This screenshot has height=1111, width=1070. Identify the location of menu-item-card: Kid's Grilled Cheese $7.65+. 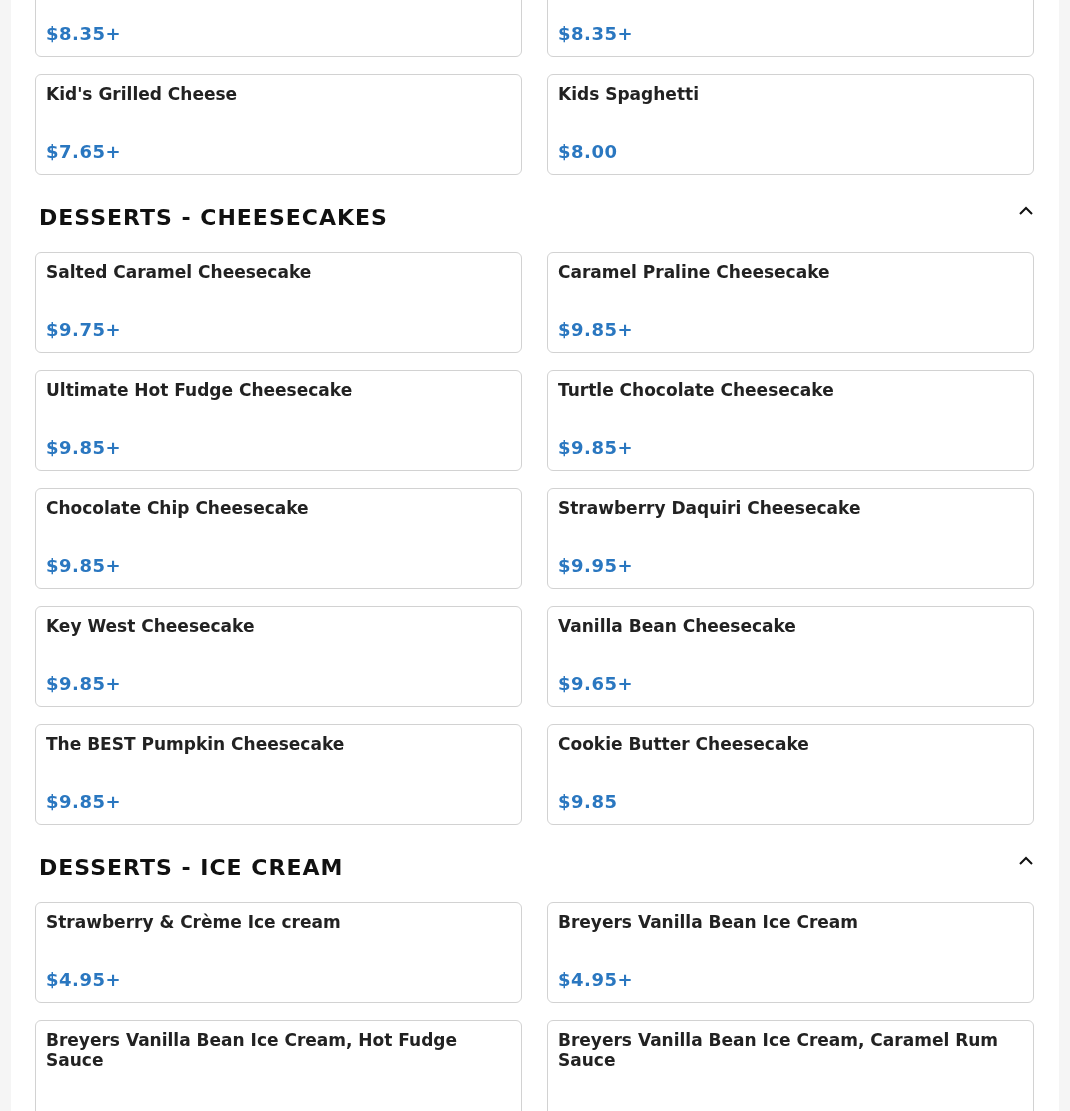
(278, 124).